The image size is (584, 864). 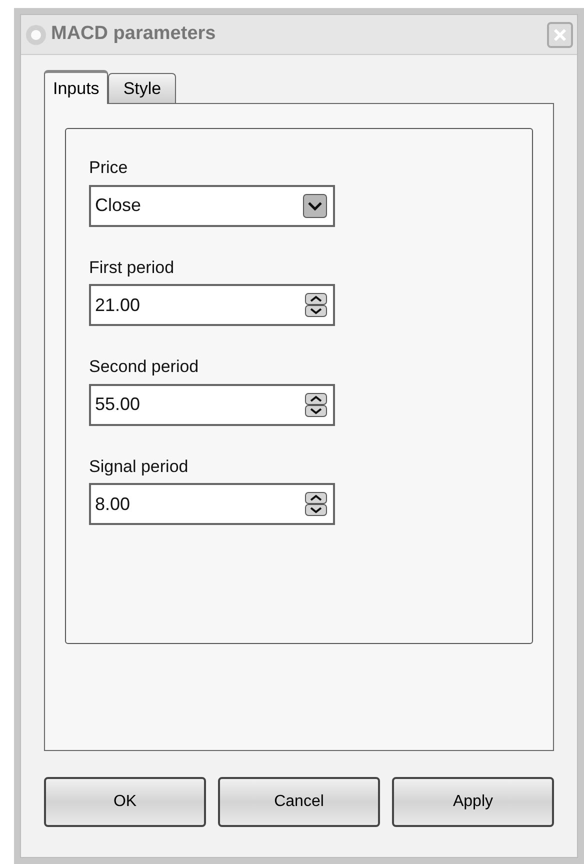 I want to click on dialog-button: OK, so click(x=125, y=802).